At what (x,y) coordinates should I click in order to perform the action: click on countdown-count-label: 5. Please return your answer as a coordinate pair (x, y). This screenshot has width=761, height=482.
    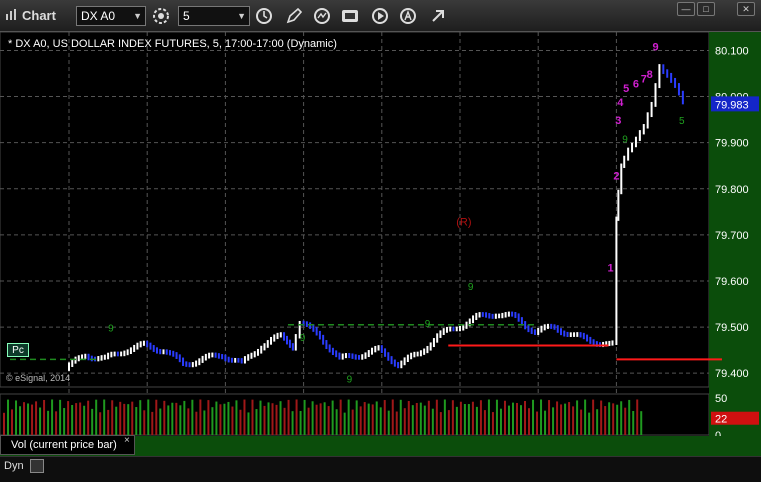
    Looking at the image, I should click on (682, 121).